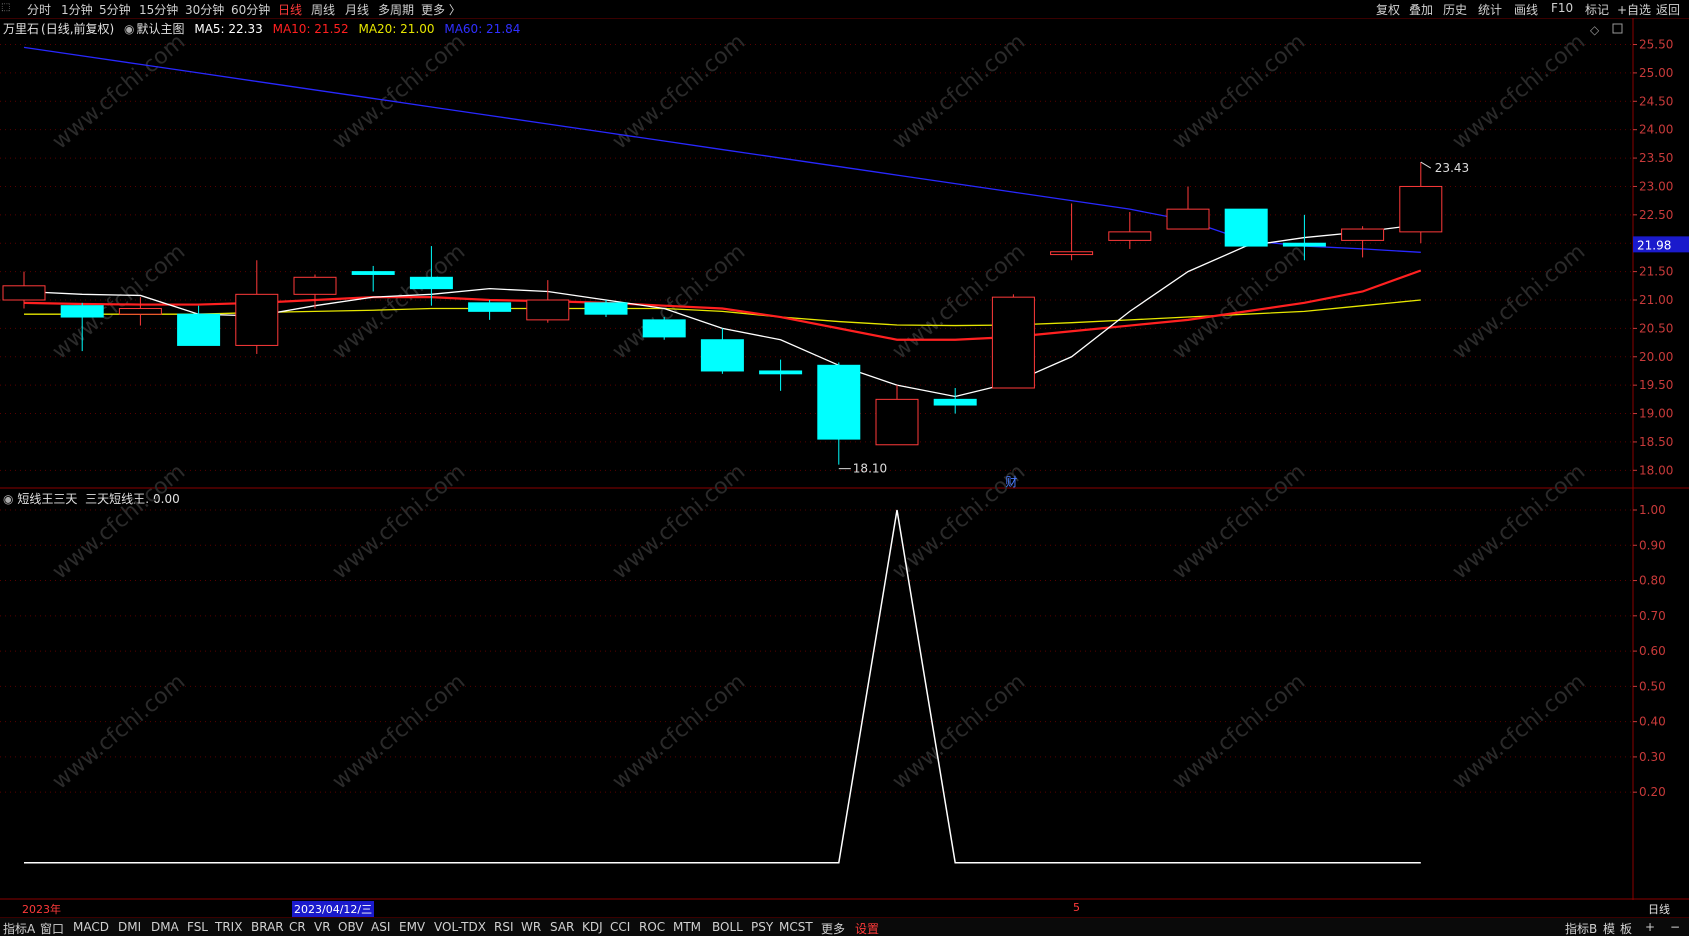  I want to click on indicator-y-tick-label: 0.30, so click(1652, 757).